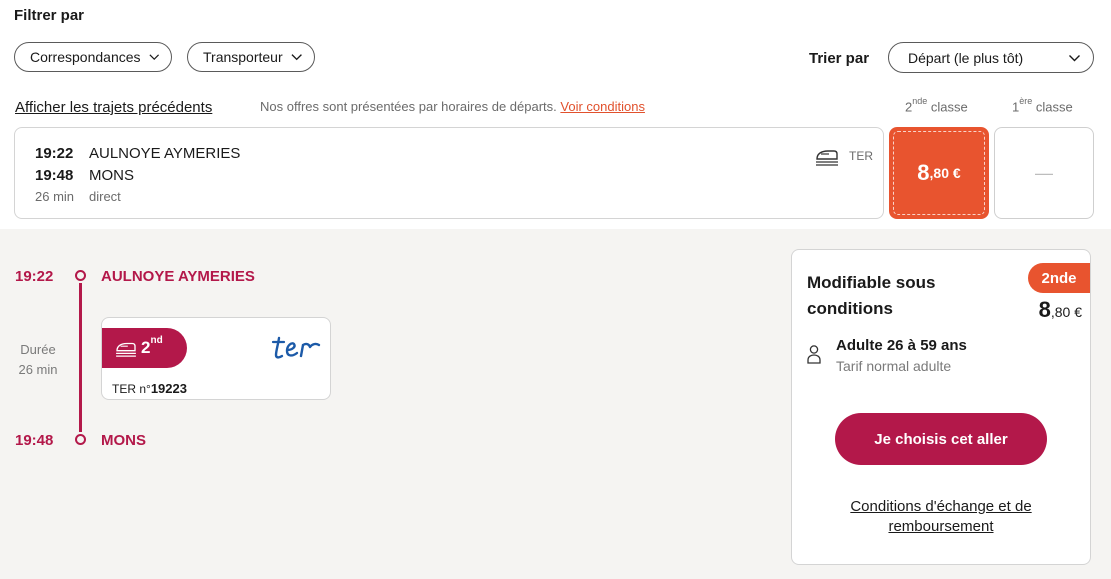 Image resolution: width=1111 pixels, height=579 pixels. What do you see at coordinates (871, 295) in the screenshot?
I see `fare-title: Modifiable sous conditions` at bounding box center [871, 295].